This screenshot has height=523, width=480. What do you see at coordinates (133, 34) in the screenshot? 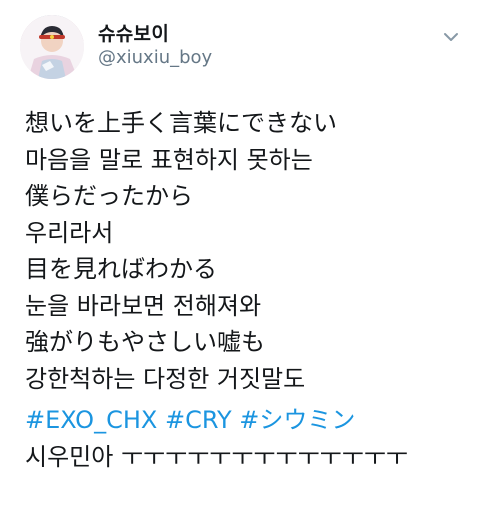
I see `author-display-name: 슈슈보이` at bounding box center [133, 34].